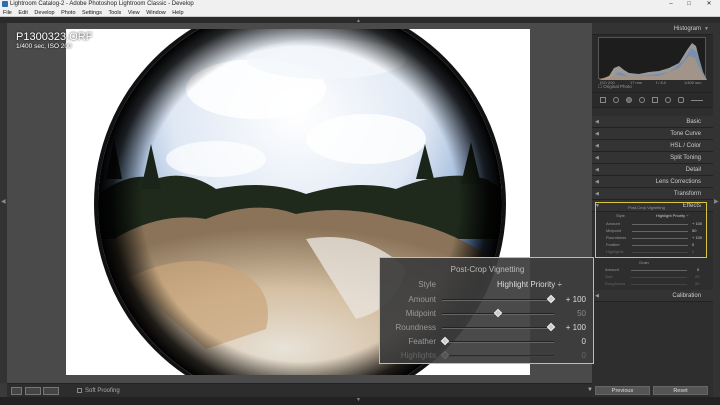 The image size is (720, 405). I want to click on vignetting-highlights-value-mini: 0, so click(693, 251).